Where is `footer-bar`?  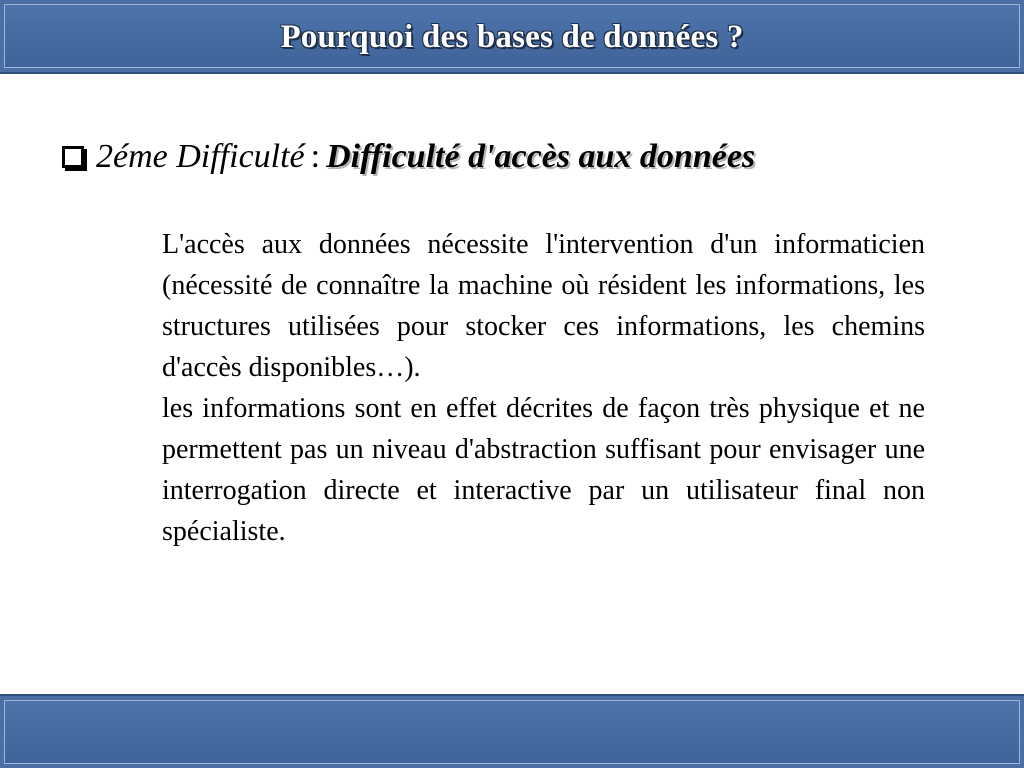
footer-bar is located at coordinates (512, 731).